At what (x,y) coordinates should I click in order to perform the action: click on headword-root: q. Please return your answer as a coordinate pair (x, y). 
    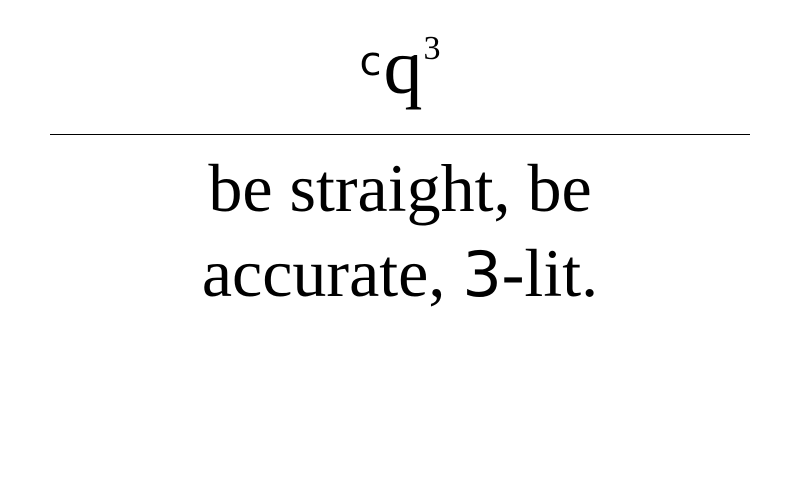
    Looking at the image, I should click on (403, 66).